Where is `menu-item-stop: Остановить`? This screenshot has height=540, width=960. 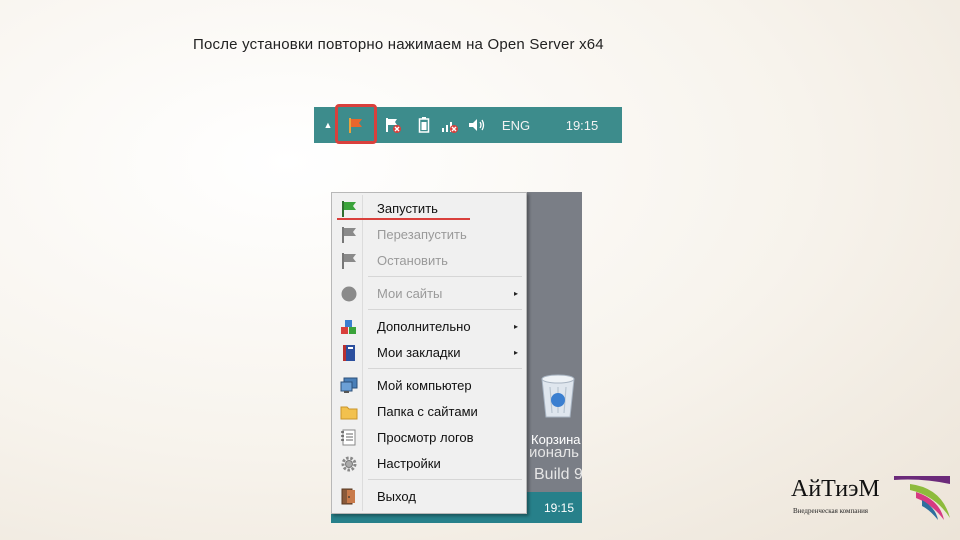 menu-item-stop: Остановить is located at coordinates (429, 260).